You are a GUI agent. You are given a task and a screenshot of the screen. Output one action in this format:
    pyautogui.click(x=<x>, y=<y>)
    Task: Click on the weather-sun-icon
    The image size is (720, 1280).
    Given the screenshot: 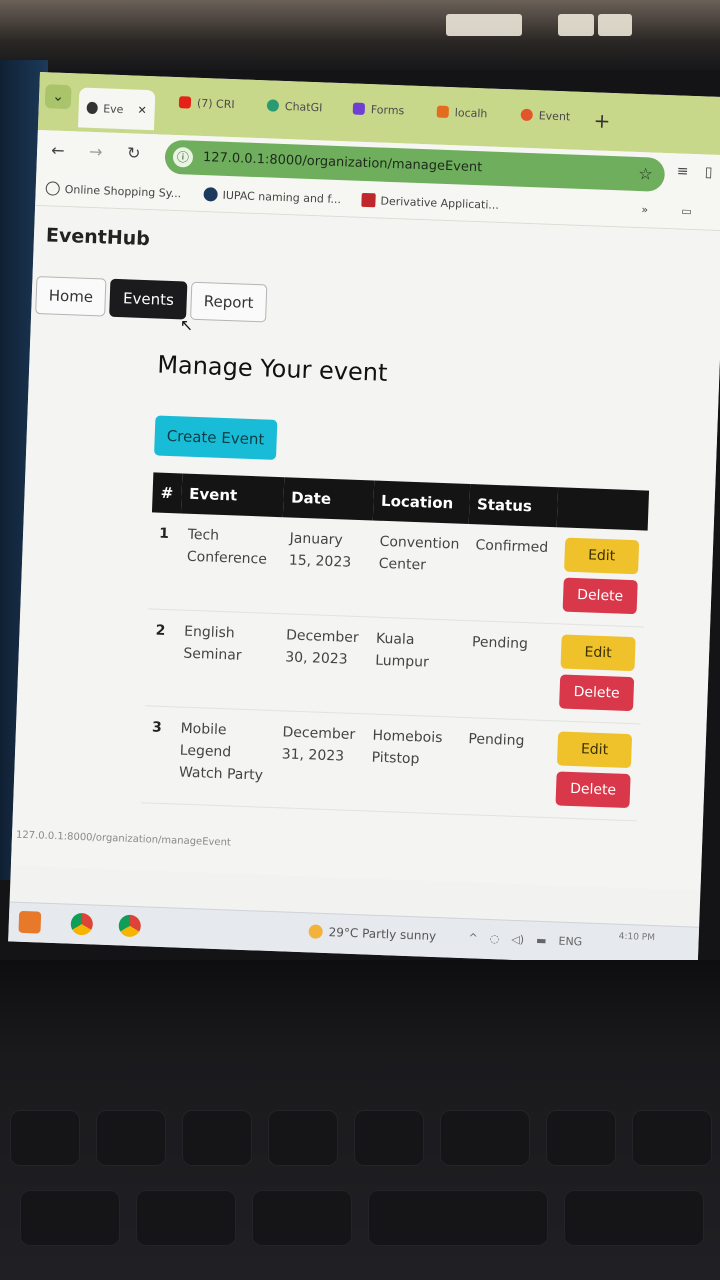 What is the action you would take?
    pyautogui.click(x=315, y=931)
    